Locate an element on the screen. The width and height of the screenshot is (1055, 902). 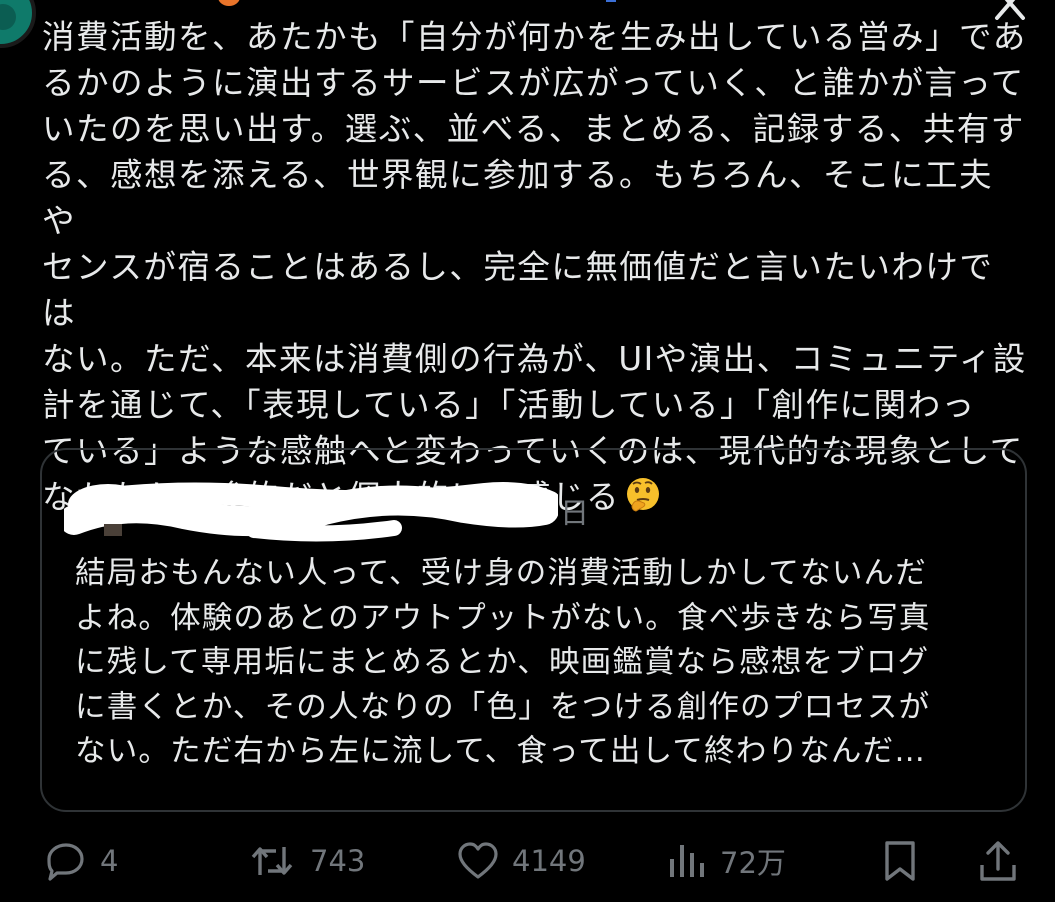
views-button: 72万 is located at coordinates (725, 861).